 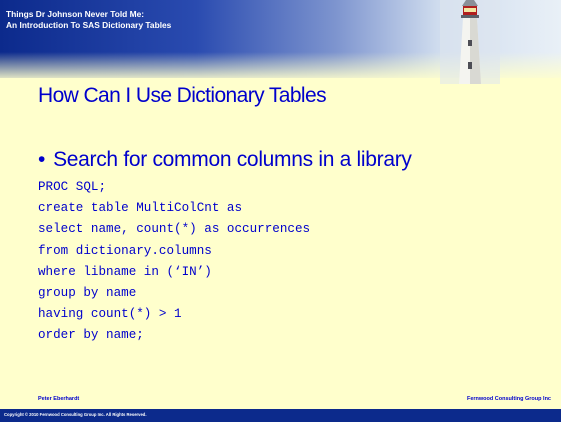 What do you see at coordinates (87, 292) in the screenshot?
I see `code-line: group by name` at bounding box center [87, 292].